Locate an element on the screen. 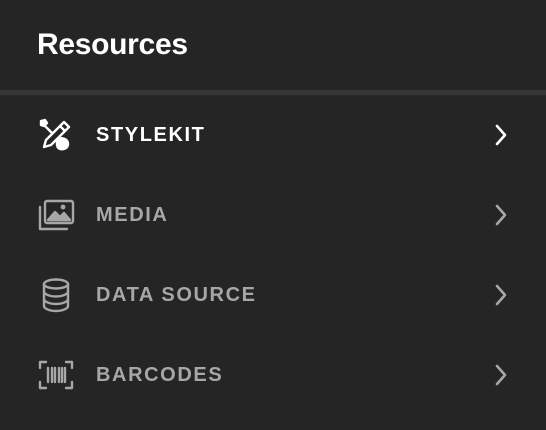 Image resolution: width=546 pixels, height=430 pixels. resource-item-label: BARCODES is located at coordinates (160, 374).